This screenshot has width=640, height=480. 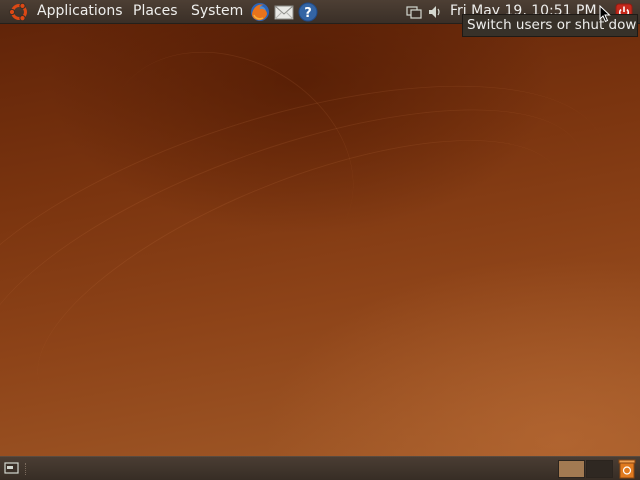 I want to click on bottom-panel, so click(x=320, y=468).